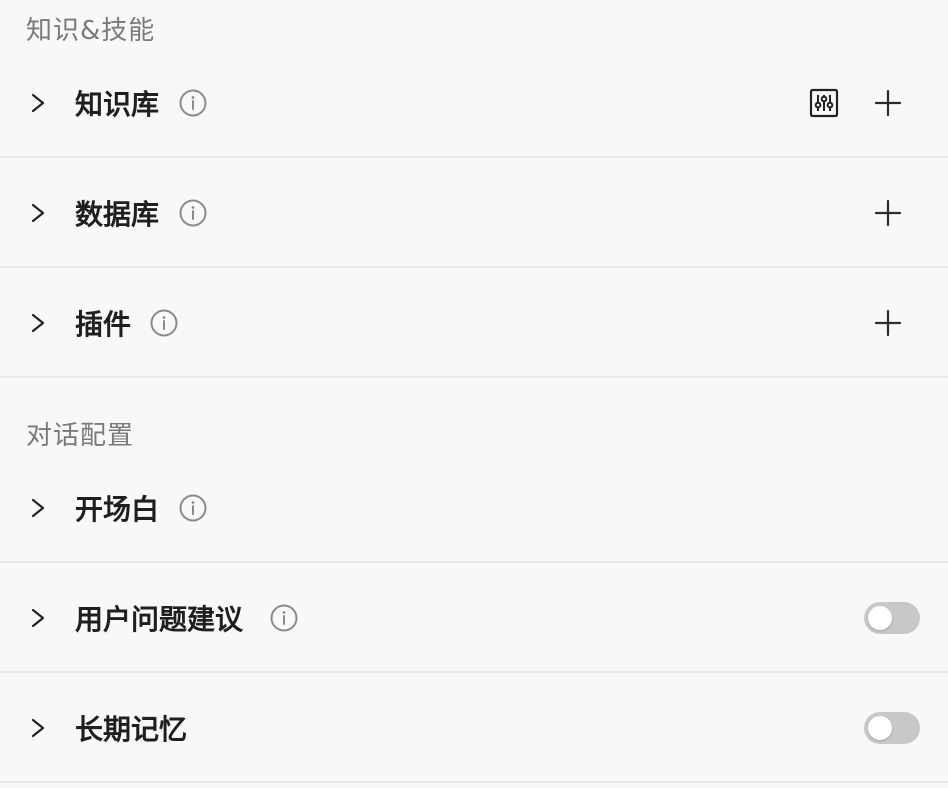 The image size is (948, 788). Describe the element at coordinates (131, 729) in the screenshot. I see `row-label-long-term-memory: 长期记忆` at that location.